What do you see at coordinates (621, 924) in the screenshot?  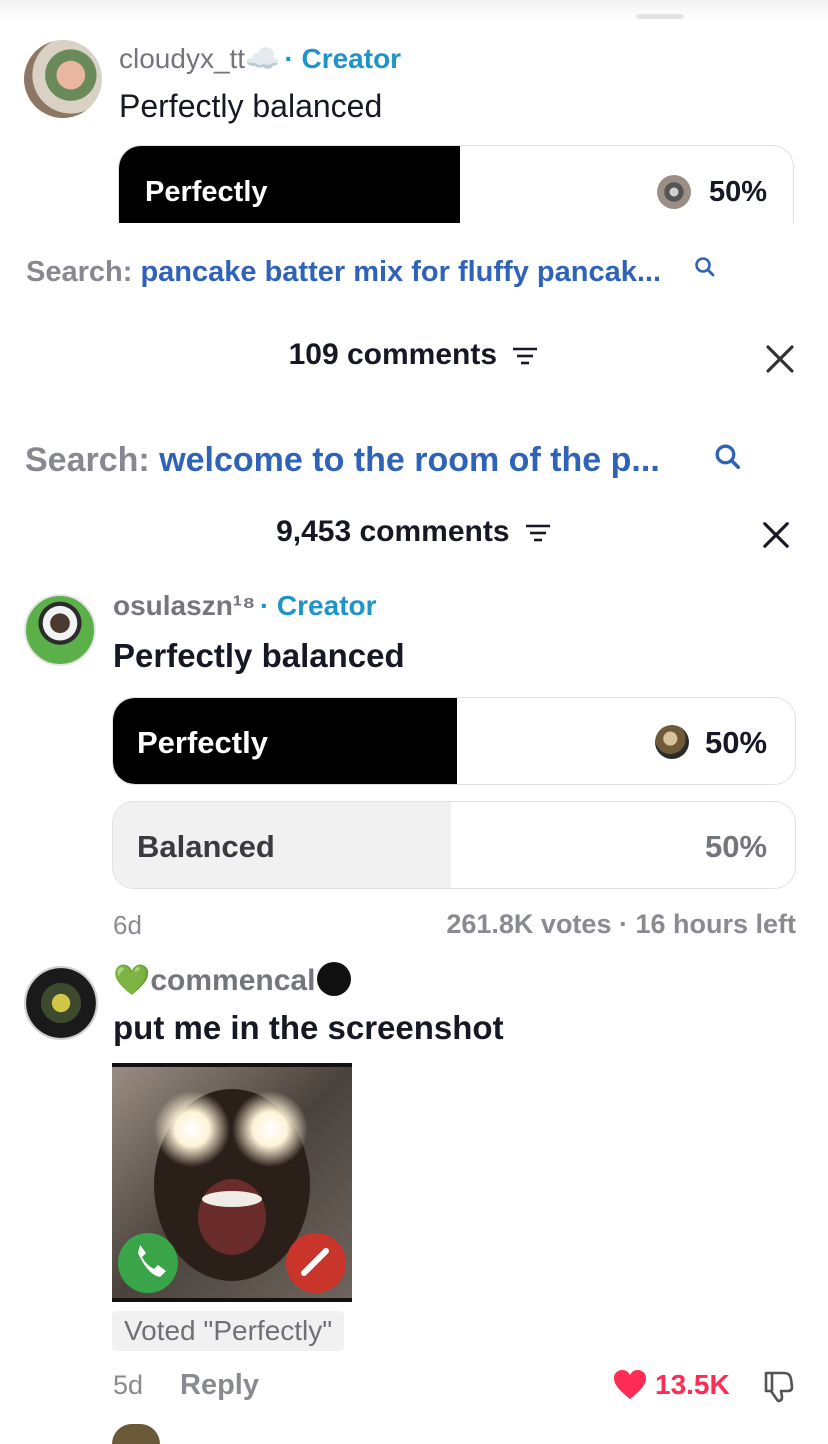 I see `poll-votes: 261.8K votes · 16 hours left` at bounding box center [621, 924].